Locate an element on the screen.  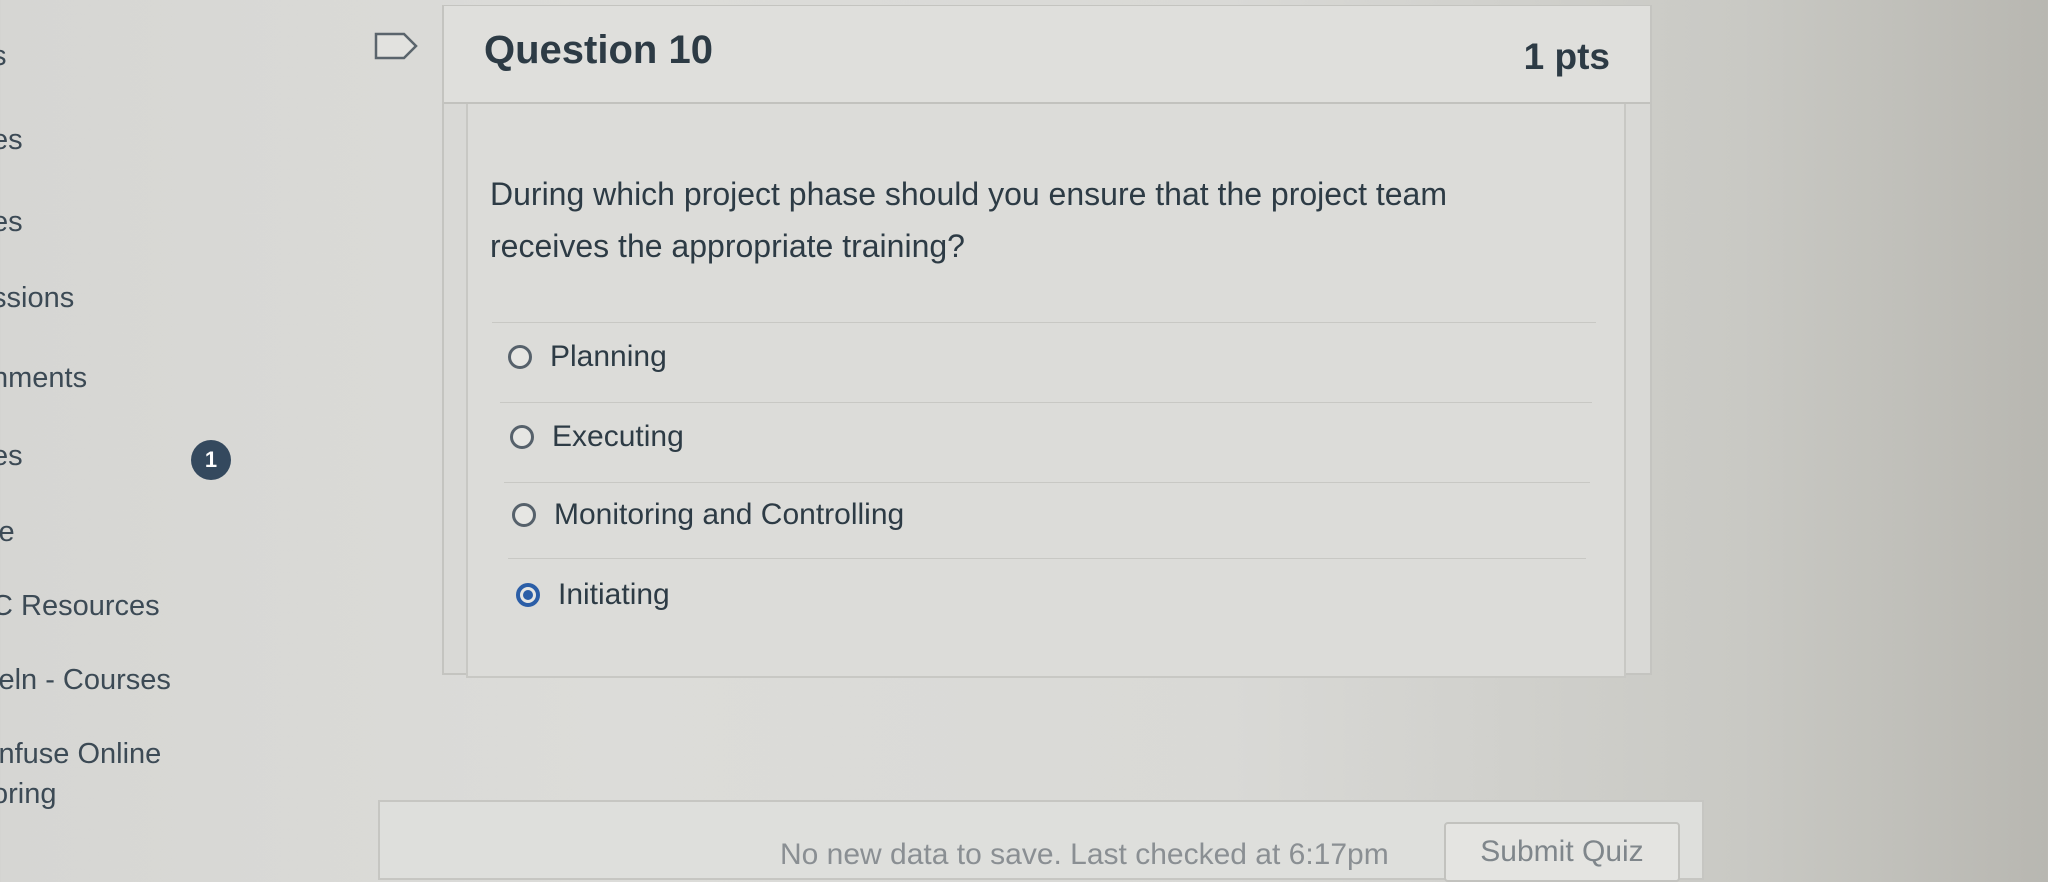
answer-option-monitoring-and-controlling: Monitoring and Controlling is located at coordinates (708, 515).